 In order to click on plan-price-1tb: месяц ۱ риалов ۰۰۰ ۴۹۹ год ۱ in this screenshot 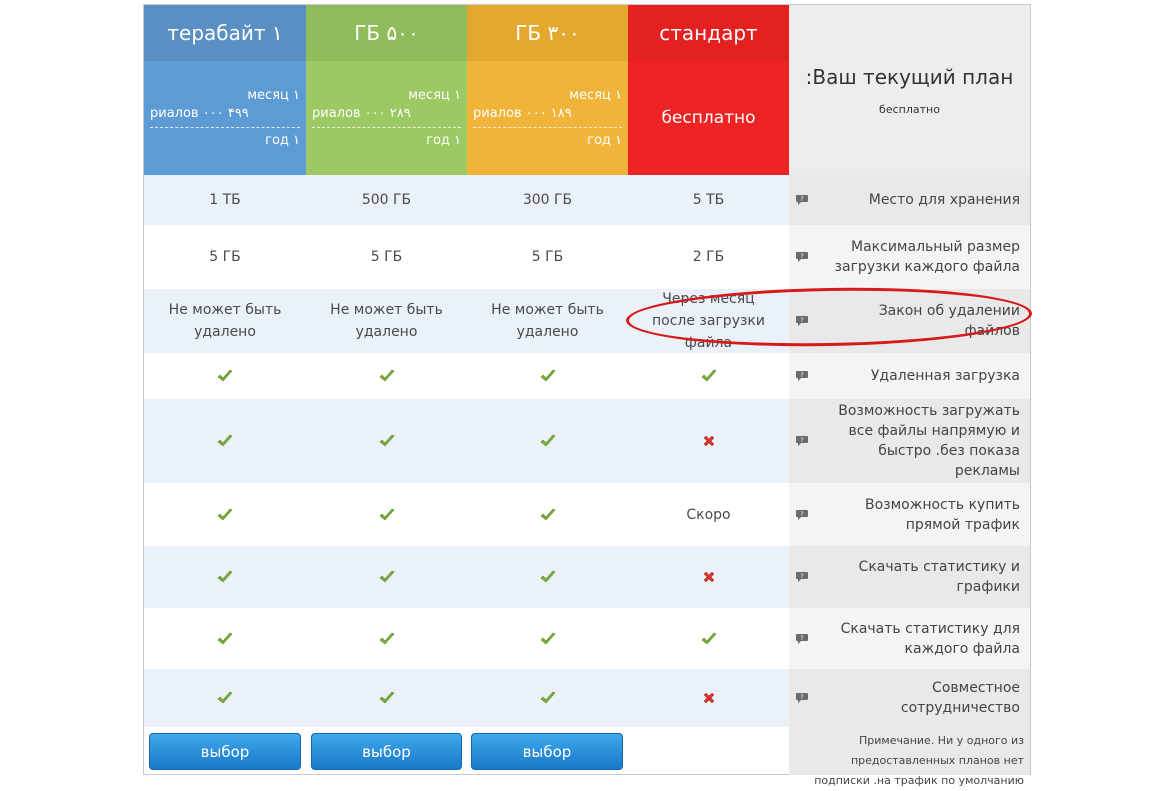, I will do `click(225, 118)`.